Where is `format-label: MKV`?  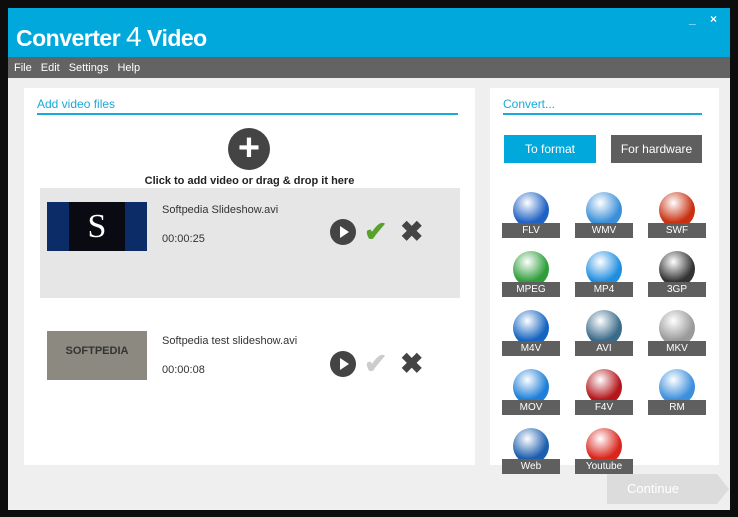
format-label: MKV is located at coordinates (677, 348).